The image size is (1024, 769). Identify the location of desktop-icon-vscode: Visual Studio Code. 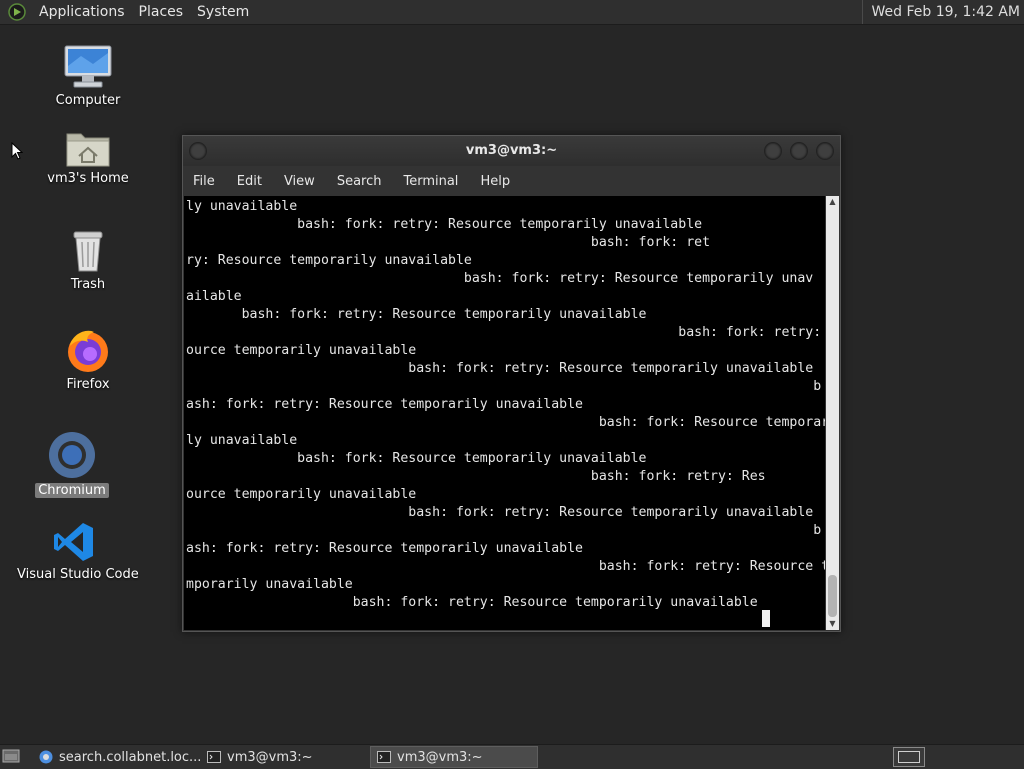
(76, 551).